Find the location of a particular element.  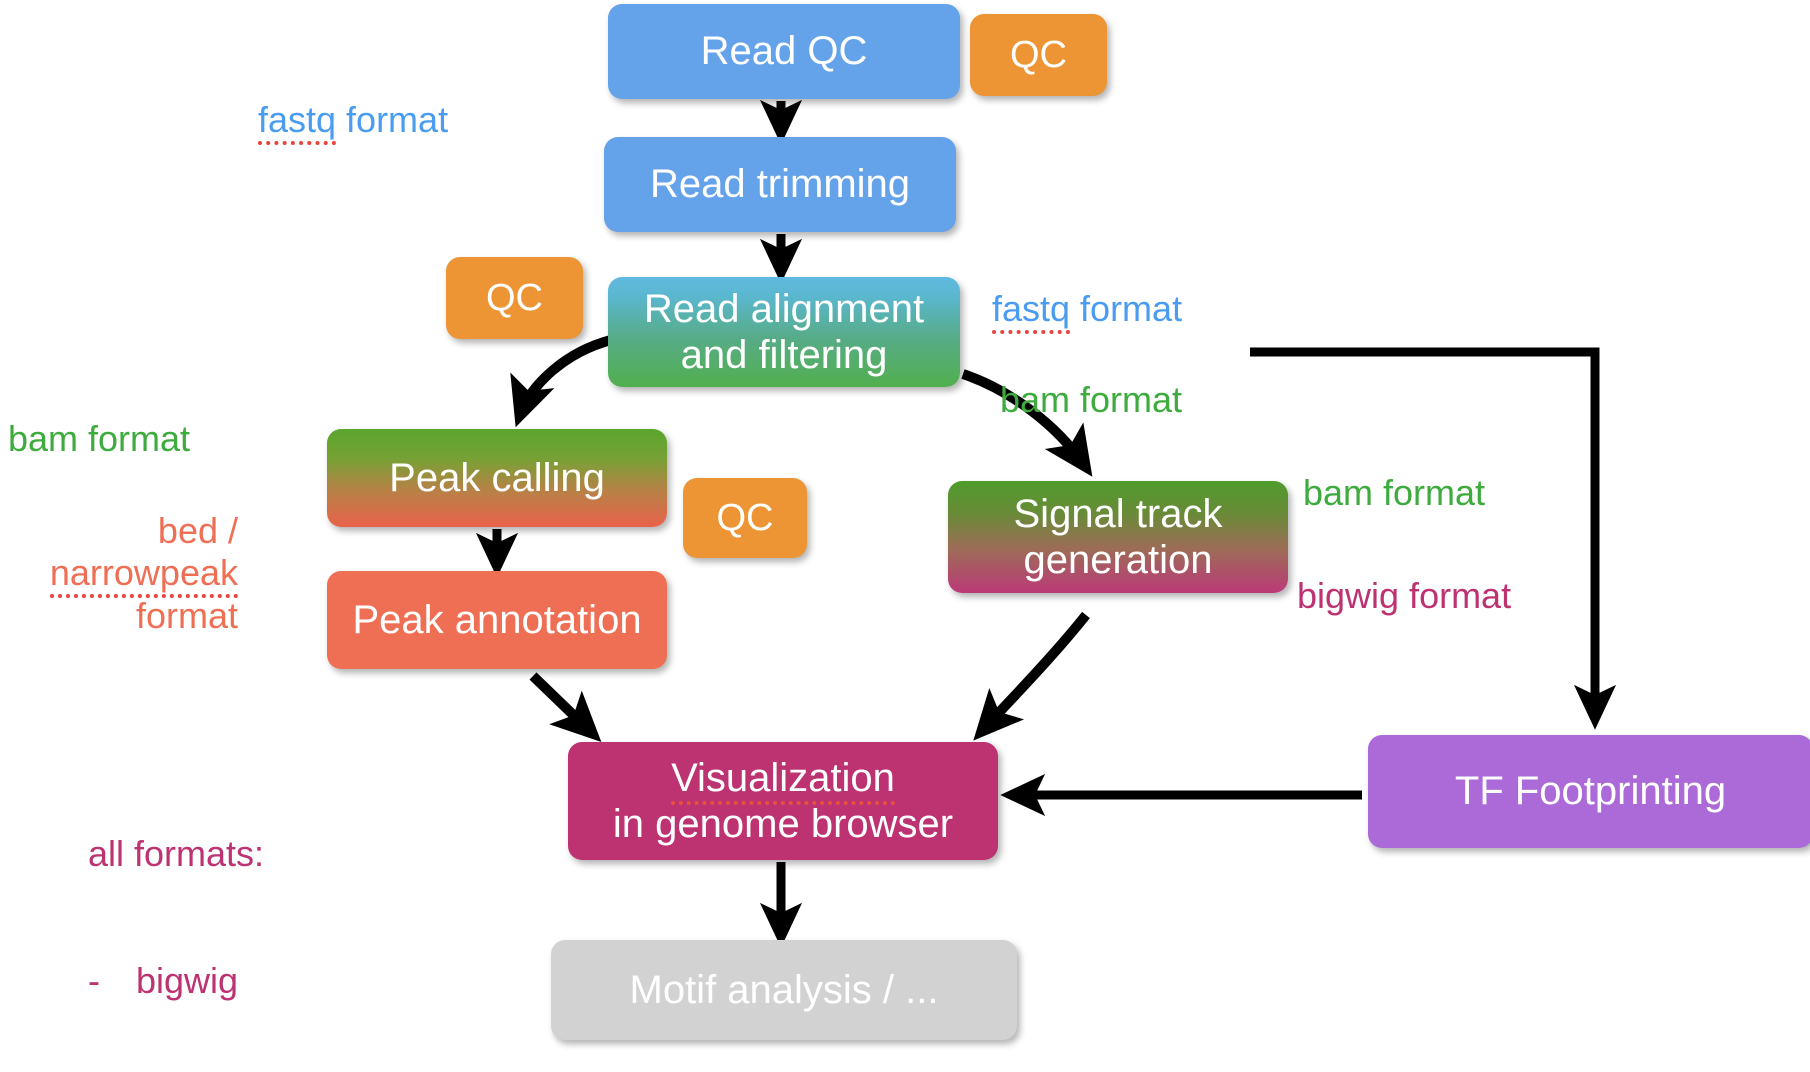

node-read-alignment-and-filtering: Read alignment and filtering is located at coordinates (784, 332).